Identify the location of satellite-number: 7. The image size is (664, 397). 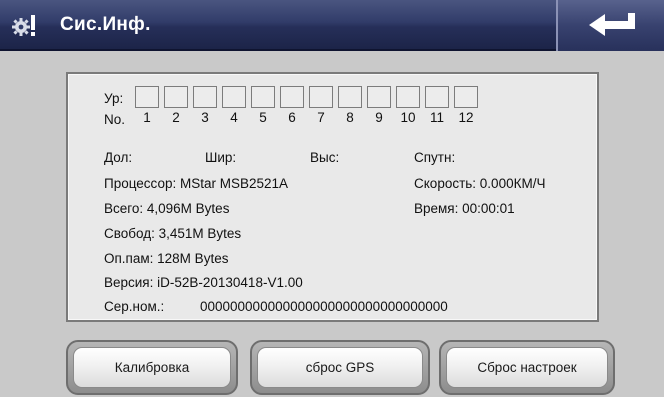
(321, 117).